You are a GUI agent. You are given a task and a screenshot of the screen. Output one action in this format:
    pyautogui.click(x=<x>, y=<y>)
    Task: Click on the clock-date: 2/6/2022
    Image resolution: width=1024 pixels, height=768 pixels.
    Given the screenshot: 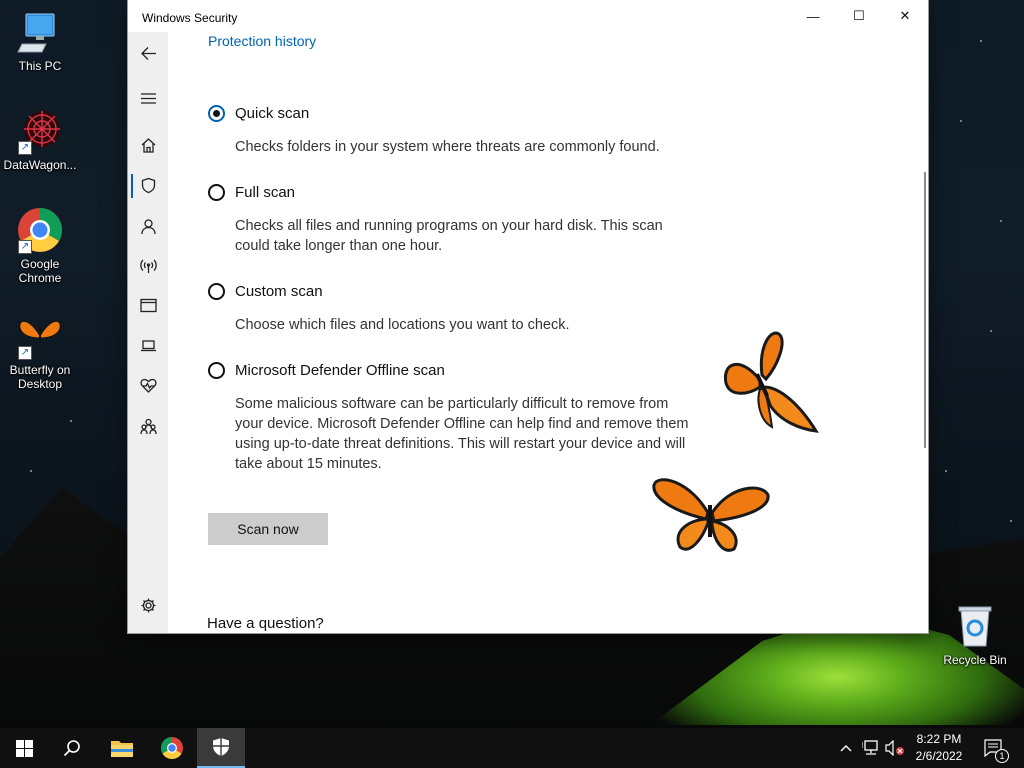 What is the action you would take?
    pyautogui.click(x=939, y=756)
    